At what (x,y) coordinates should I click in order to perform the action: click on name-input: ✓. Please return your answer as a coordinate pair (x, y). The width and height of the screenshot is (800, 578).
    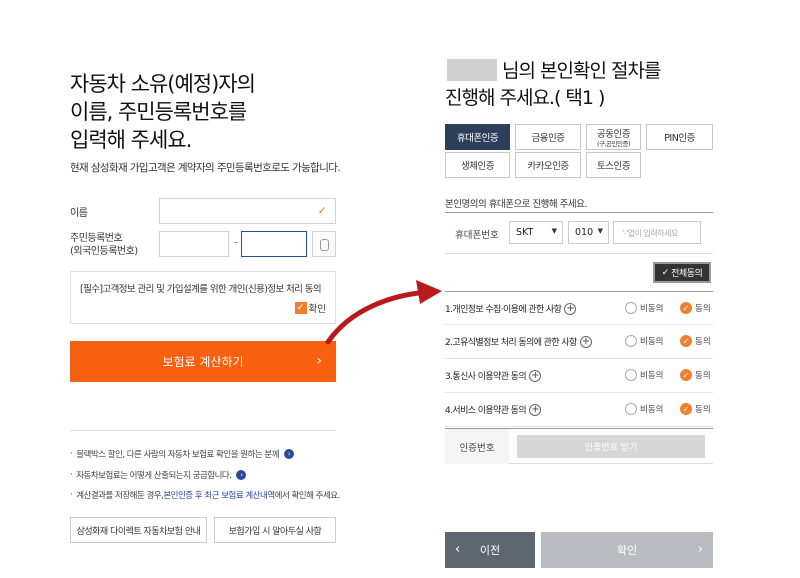
    Looking at the image, I should click on (247, 211).